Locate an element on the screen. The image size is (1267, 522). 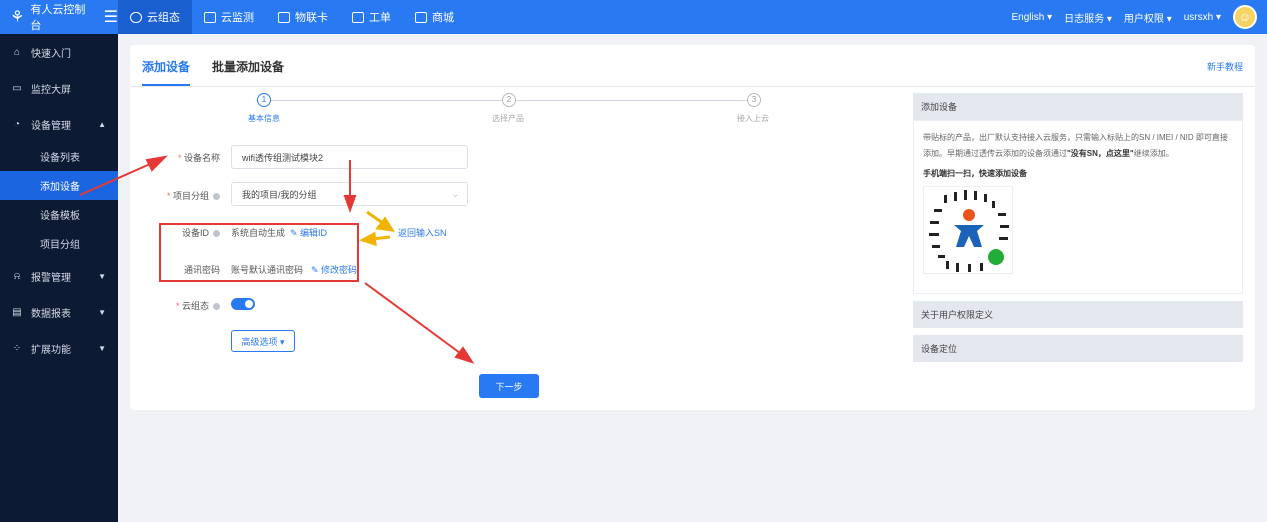
stepper: 1 2 3 基本信息 选择产品 接入上云 is located at coordinates (510, 110).